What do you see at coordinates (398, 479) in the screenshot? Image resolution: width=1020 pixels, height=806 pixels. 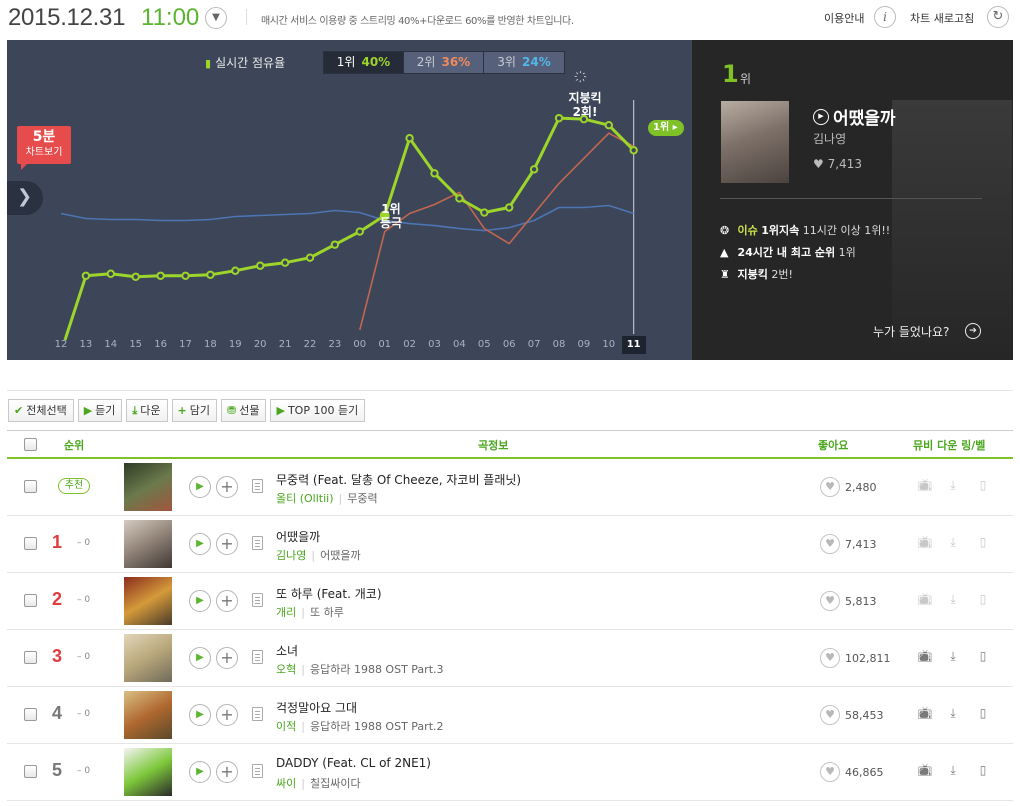 I see `song-title: 무중력 (Feat. 달총 Of Cheeze, 자코비 플래닛)` at bounding box center [398, 479].